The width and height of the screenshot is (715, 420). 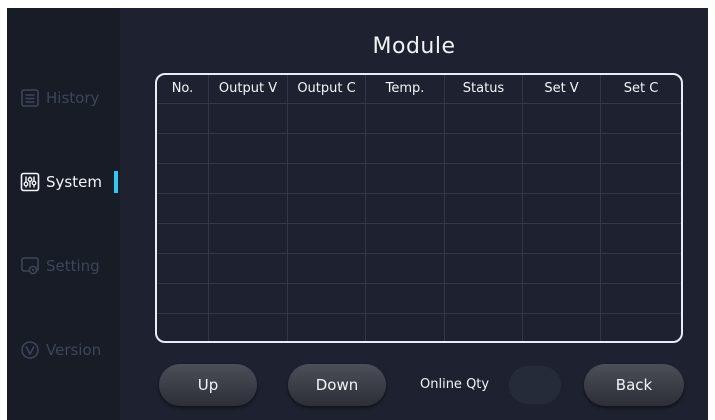 I want to click on sidebar-item-setting: Setting, so click(x=63, y=266).